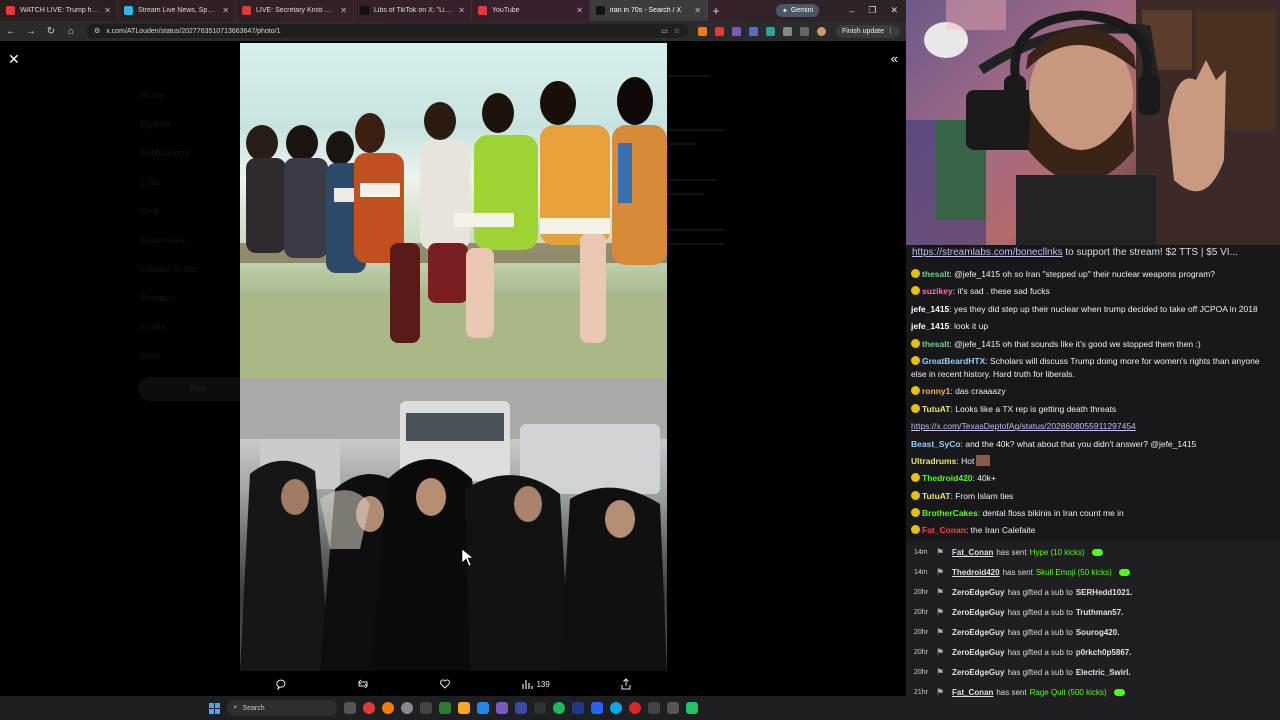  What do you see at coordinates (214, 708) in the screenshot?
I see `windows-start-icon` at bounding box center [214, 708].